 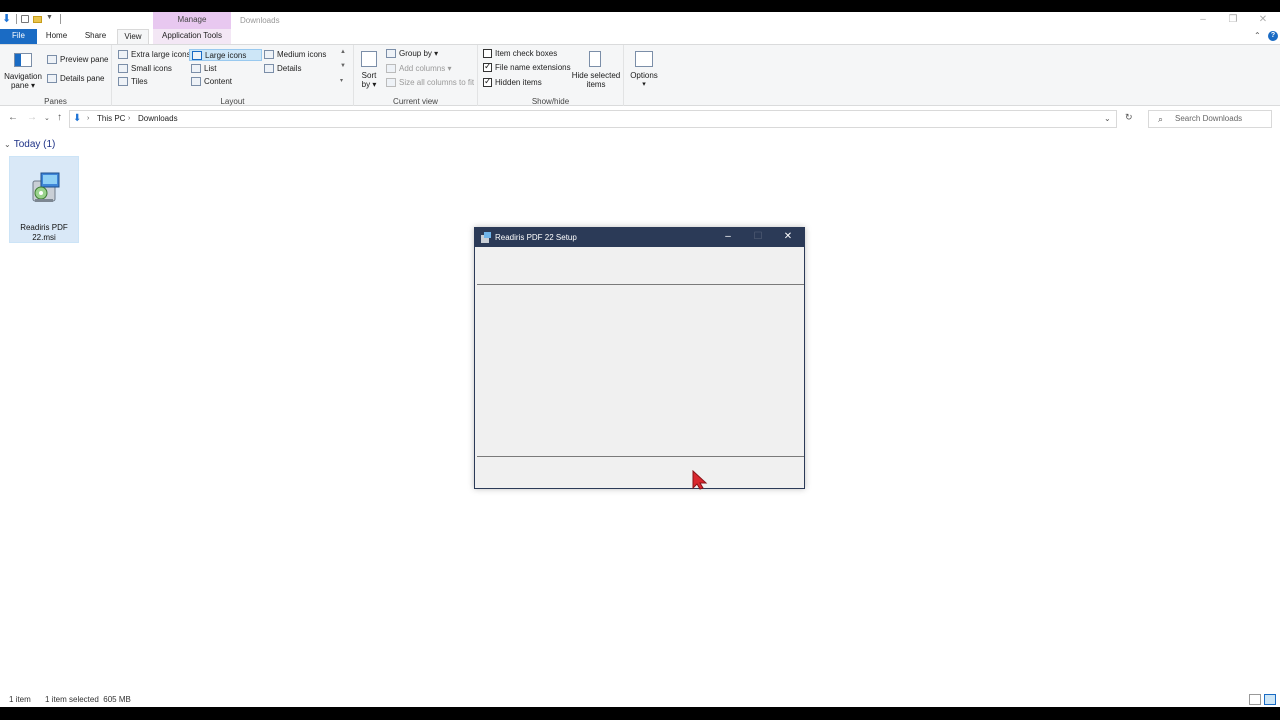 I want to click on tab-home: Home, so click(x=56, y=36).